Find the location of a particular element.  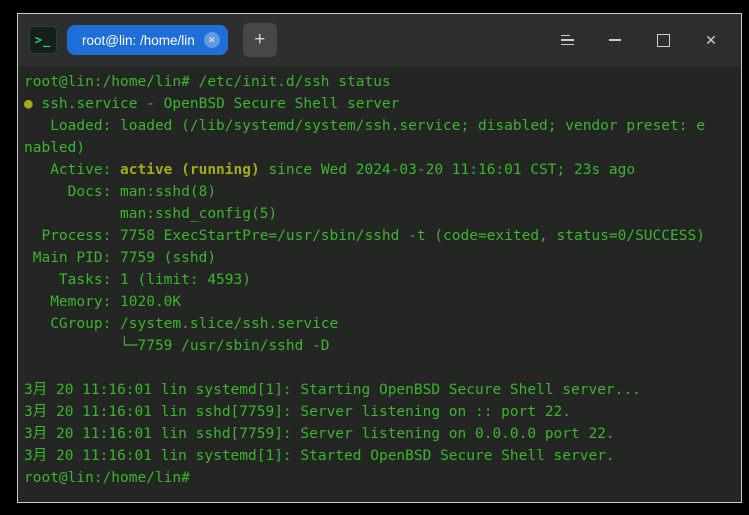

maximize-button is located at coordinates (663, 40).